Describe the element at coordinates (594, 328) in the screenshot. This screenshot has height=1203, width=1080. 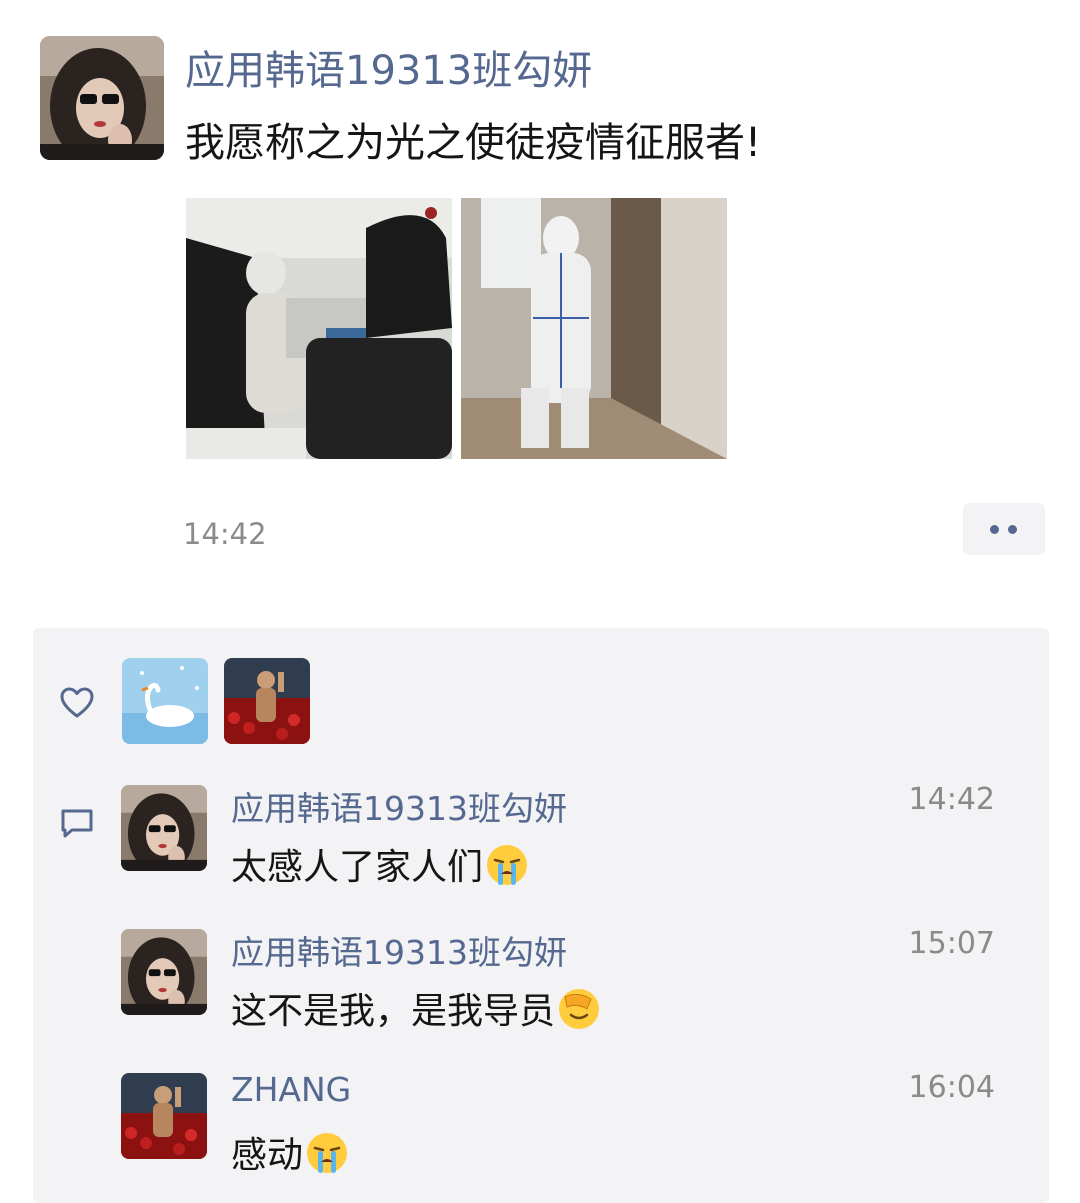
I see `post-photo-corridor` at that location.